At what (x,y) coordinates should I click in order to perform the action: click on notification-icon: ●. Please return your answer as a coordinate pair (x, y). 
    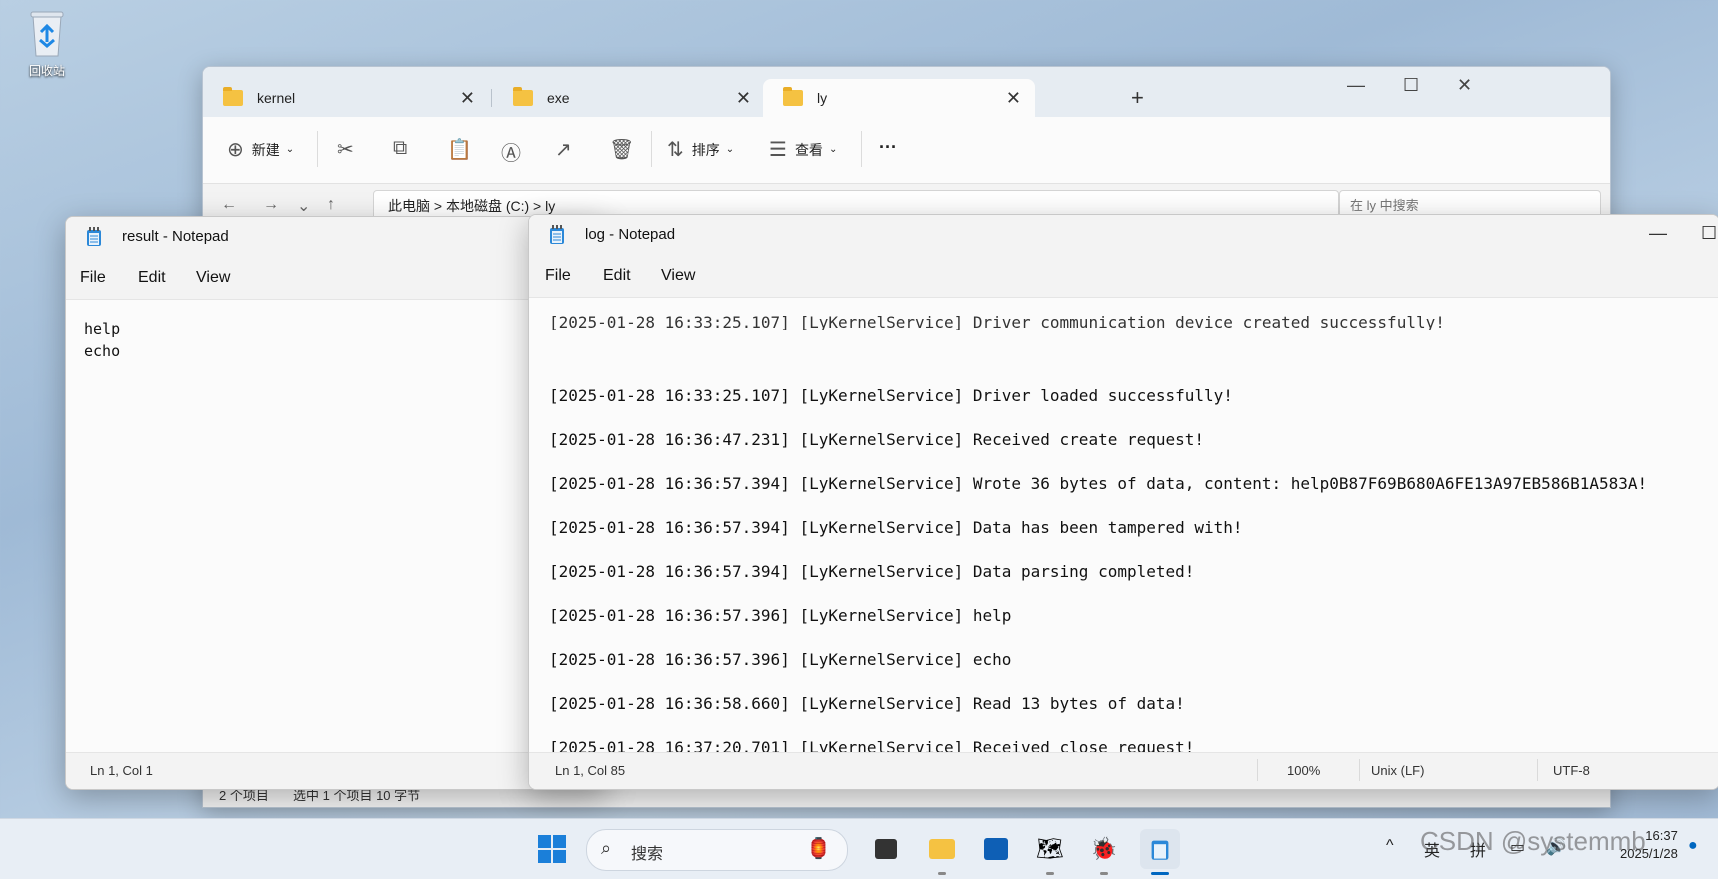
    Looking at the image, I should click on (1693, 846).